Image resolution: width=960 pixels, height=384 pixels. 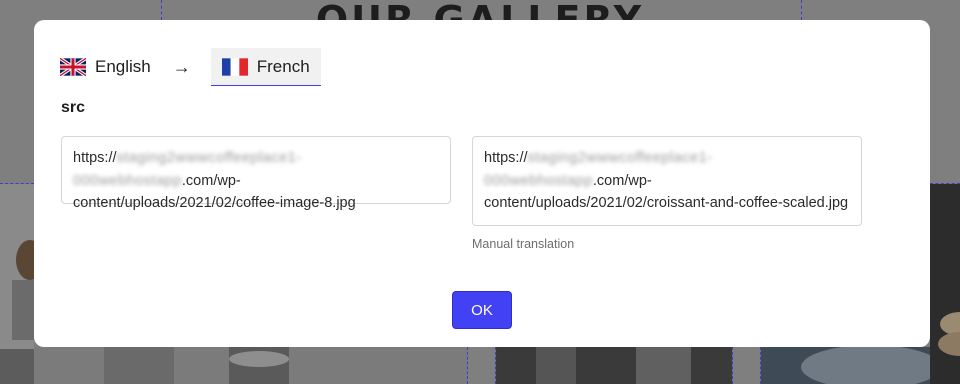 I want to click on source-url-prefix: https://, so click(x=95, y=158).